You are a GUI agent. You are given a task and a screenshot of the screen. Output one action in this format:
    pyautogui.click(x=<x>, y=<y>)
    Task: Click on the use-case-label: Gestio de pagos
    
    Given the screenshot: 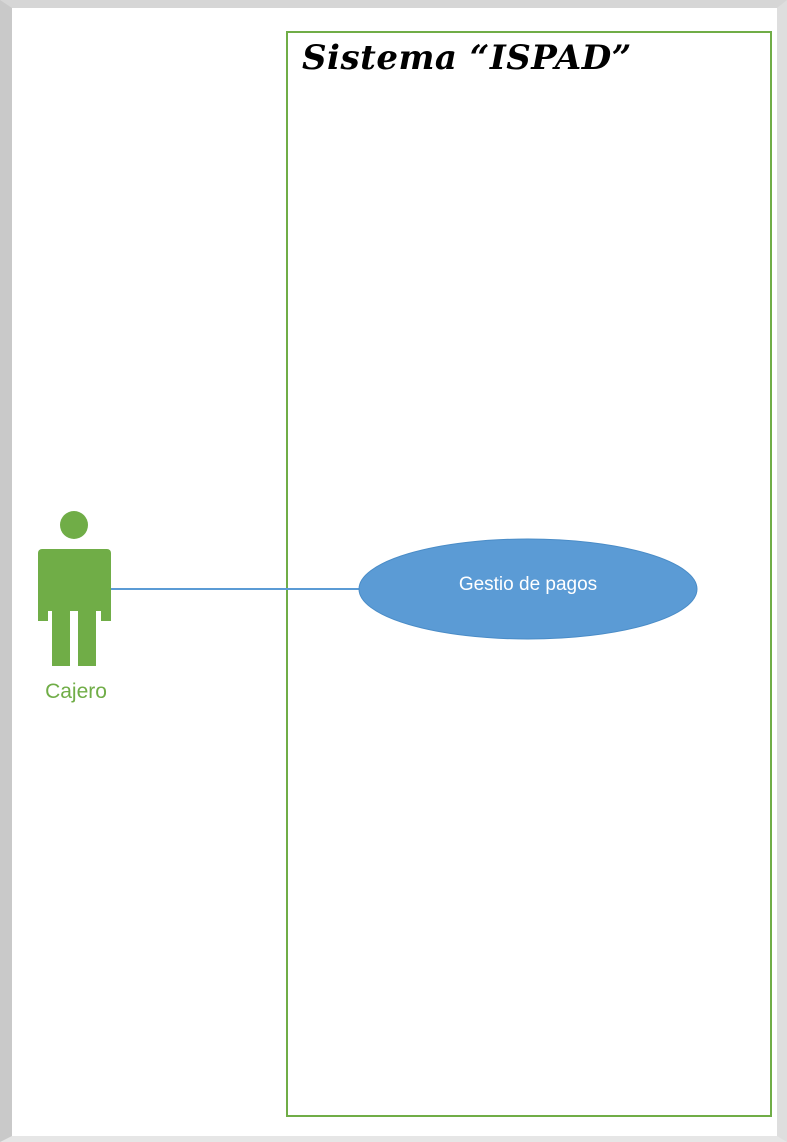 What is the action you would take?
    pyautogui.click(x=528, y=584)
    